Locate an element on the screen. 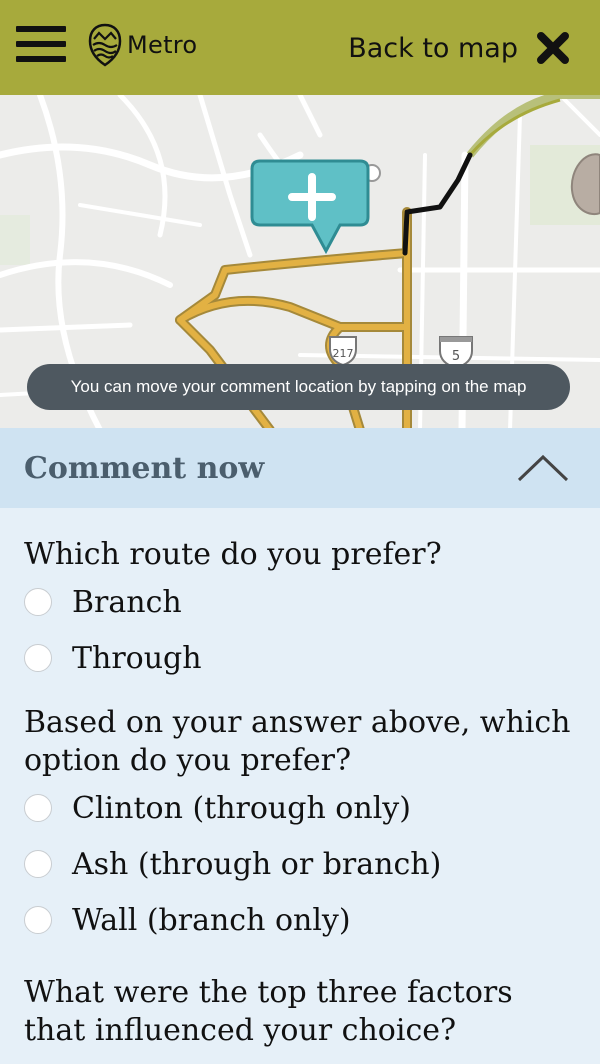 The height and width of the screenshot is (1064, 600). option-label: Through is located at coordinates (137, 658).